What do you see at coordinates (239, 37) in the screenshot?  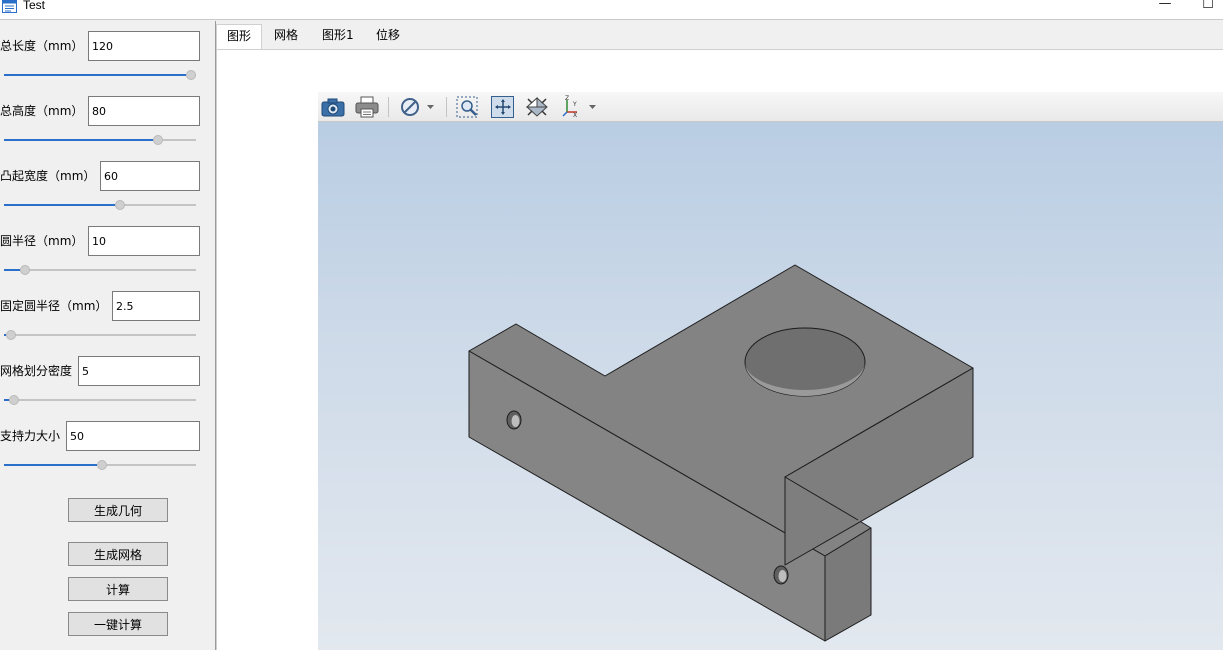 I see `tab-graphics: 图形` at bounding box center [239, 37].